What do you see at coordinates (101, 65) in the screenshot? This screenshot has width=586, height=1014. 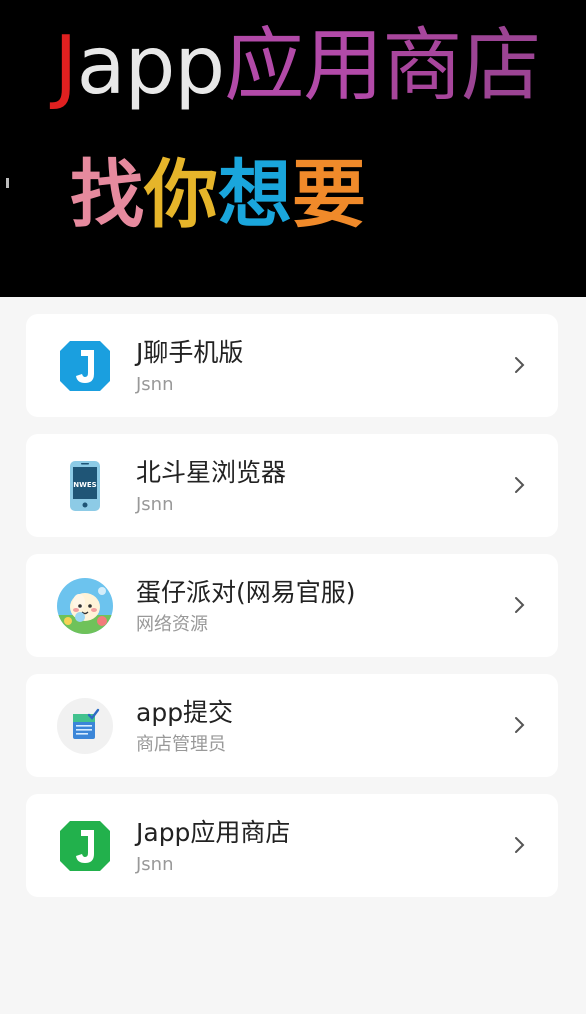 I see `banner-title-glyph: a` at bounding box center [101, 65].